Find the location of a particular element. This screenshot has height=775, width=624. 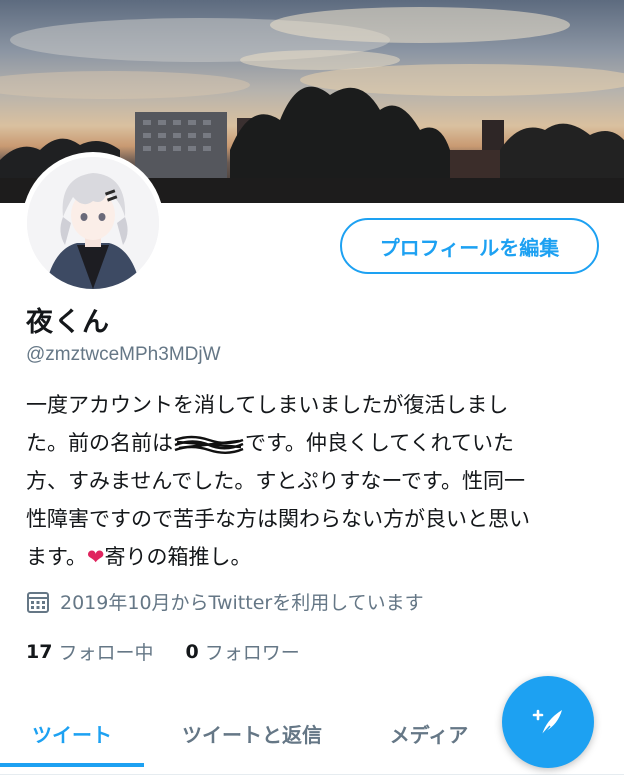

compose-tweet-icon is located at coordinates (547, 722).